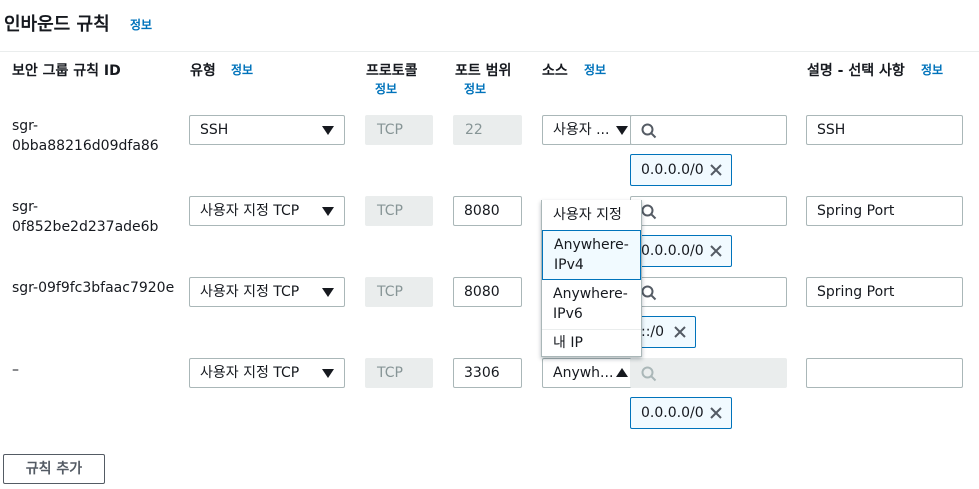 The image size is (979, 489). Describe the element at coordinates (54, 469) in the screenshot. I see `add-rule-button: 규칙 추가` at that location.